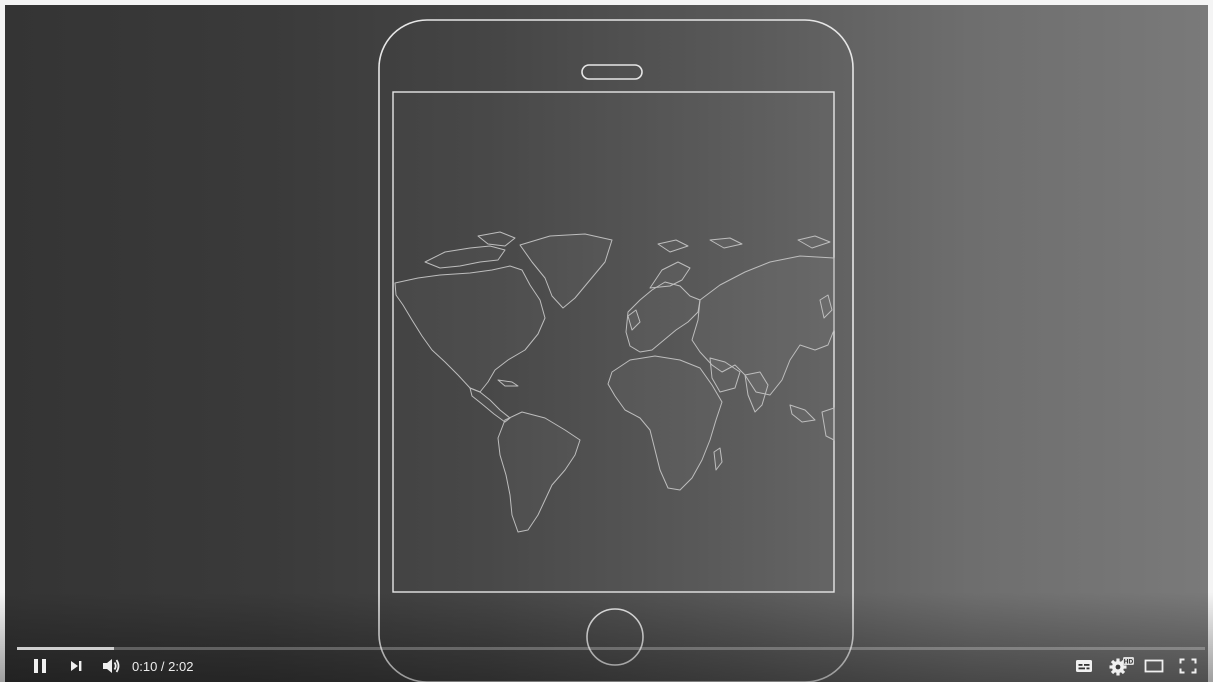 The image size is (1213, 682). I want to click on next-button, so click(76, 666).